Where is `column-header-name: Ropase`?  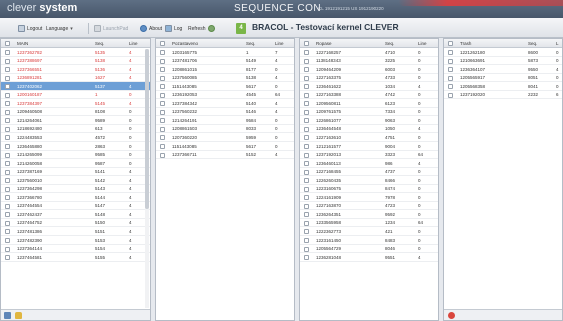 column-header-name: Ropase is located at coordinates (324, 43).